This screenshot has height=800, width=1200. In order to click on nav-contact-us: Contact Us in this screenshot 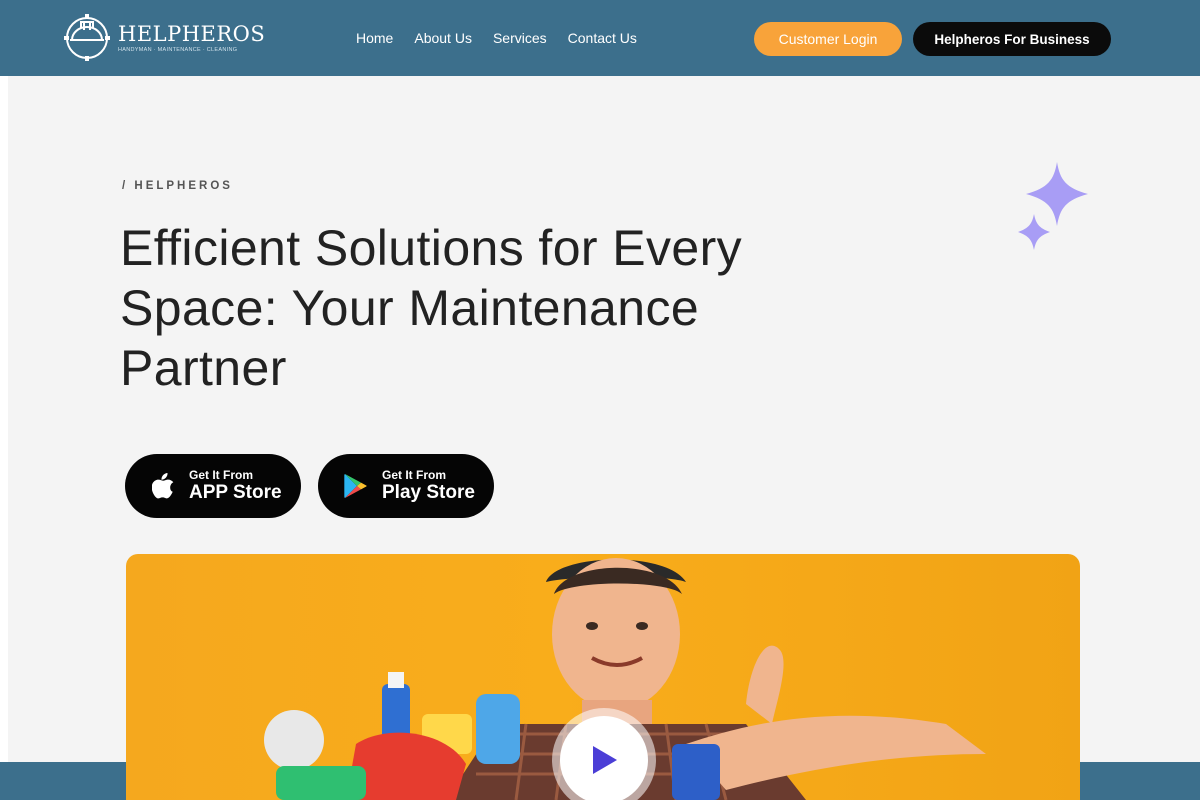, I will do `click(602, 38)`.